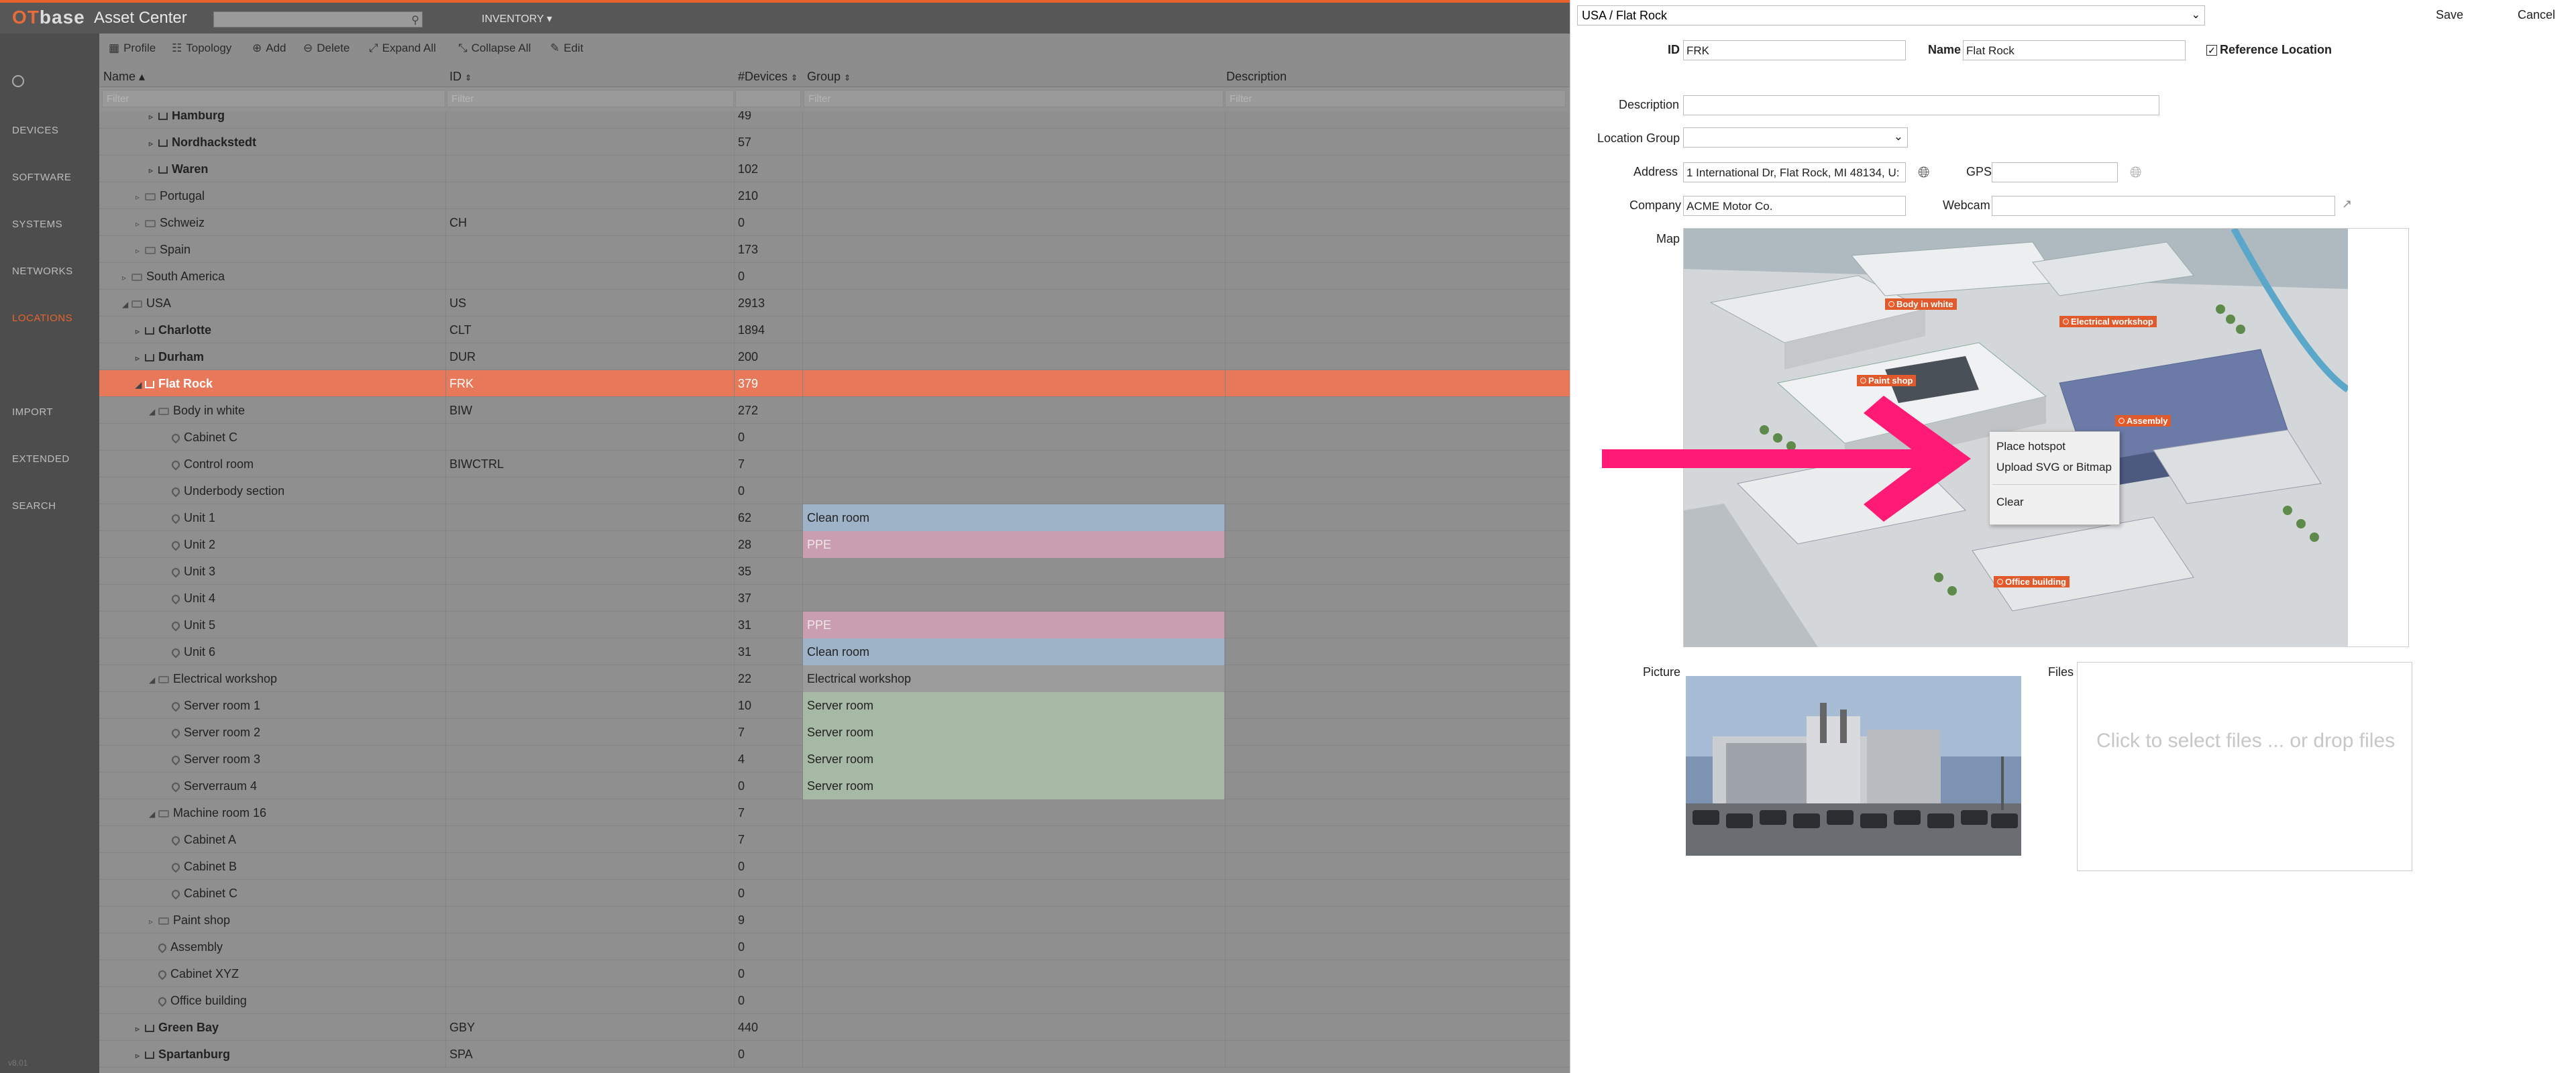 The width and height of the screenshot is (2576, 1073). I want to click on location-path-select: USA / Flat Rock ⌄, so click(1891, 15).